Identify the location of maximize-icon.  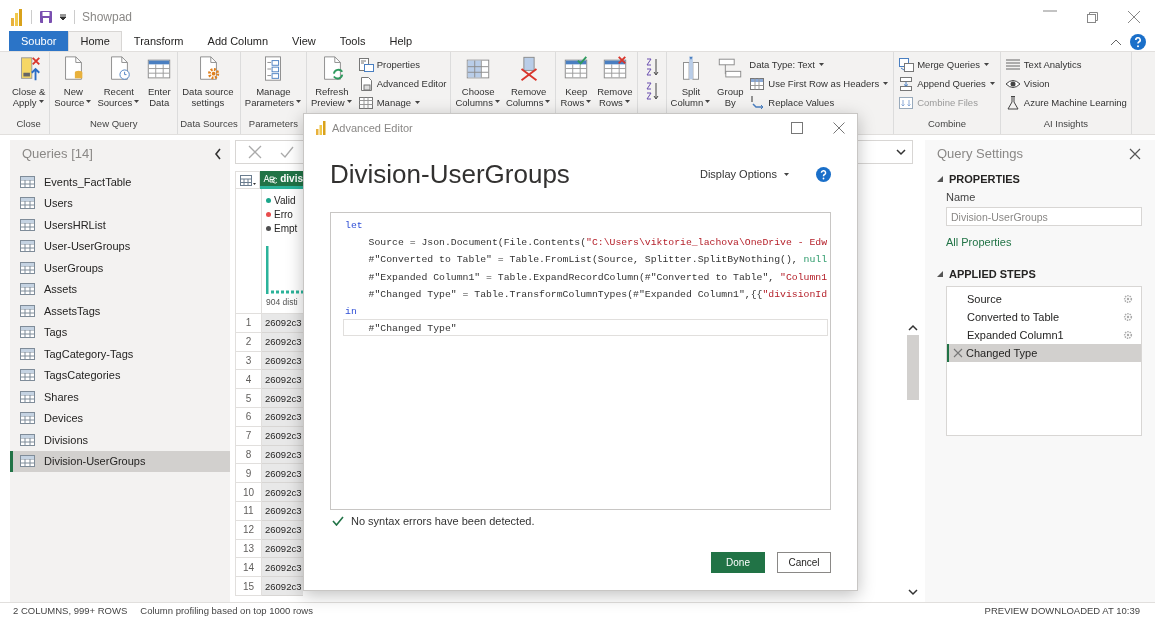
(797, 128).